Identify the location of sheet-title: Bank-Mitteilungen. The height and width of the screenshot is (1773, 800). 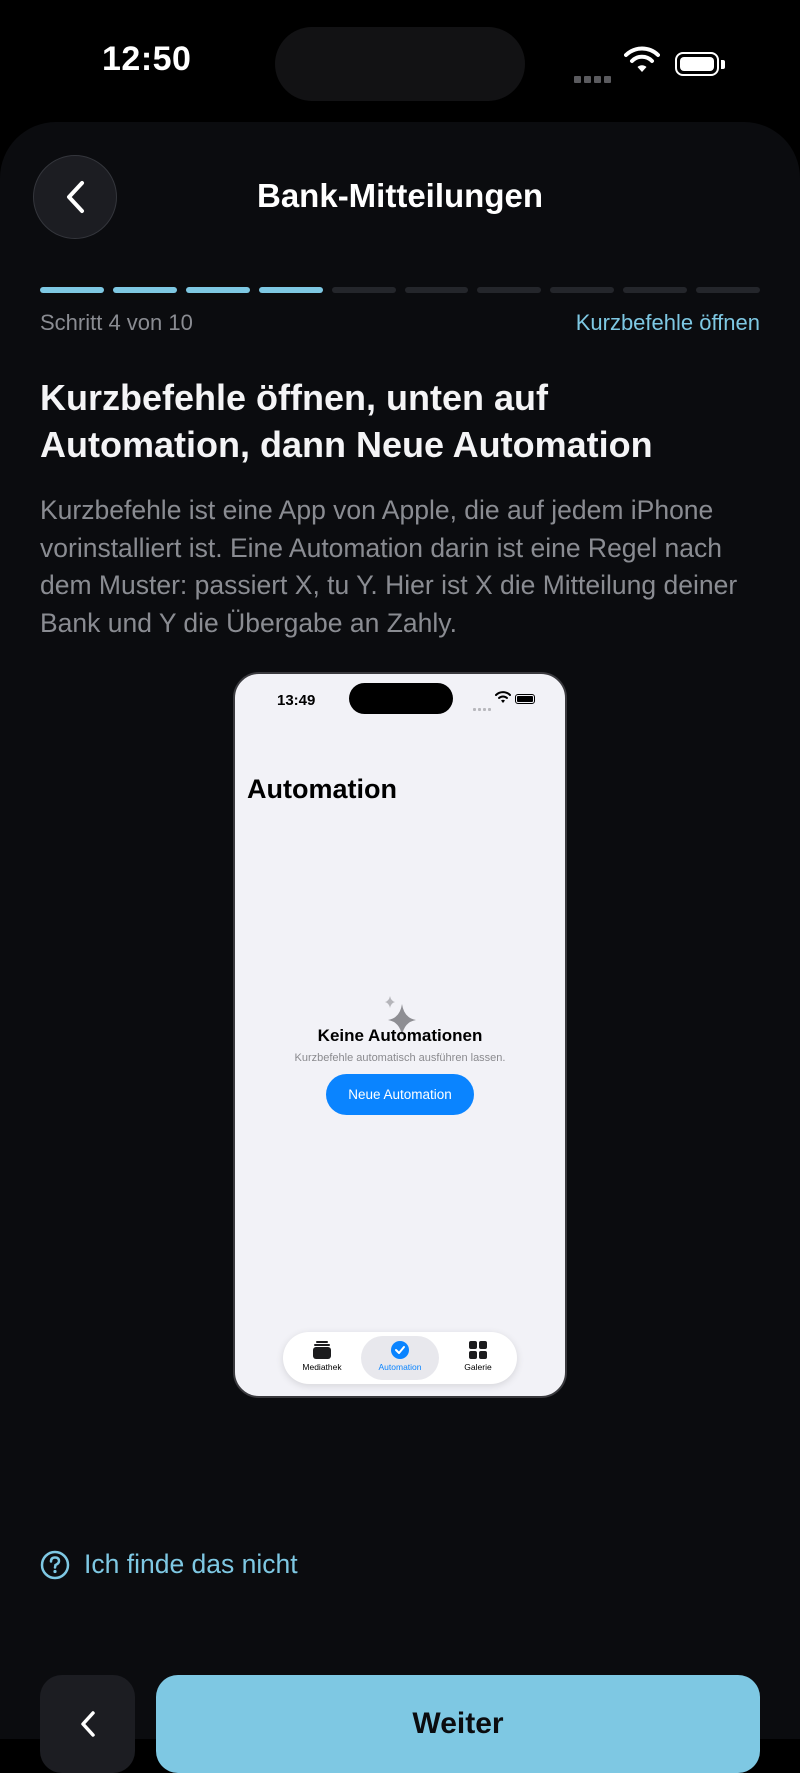
(400, 195).